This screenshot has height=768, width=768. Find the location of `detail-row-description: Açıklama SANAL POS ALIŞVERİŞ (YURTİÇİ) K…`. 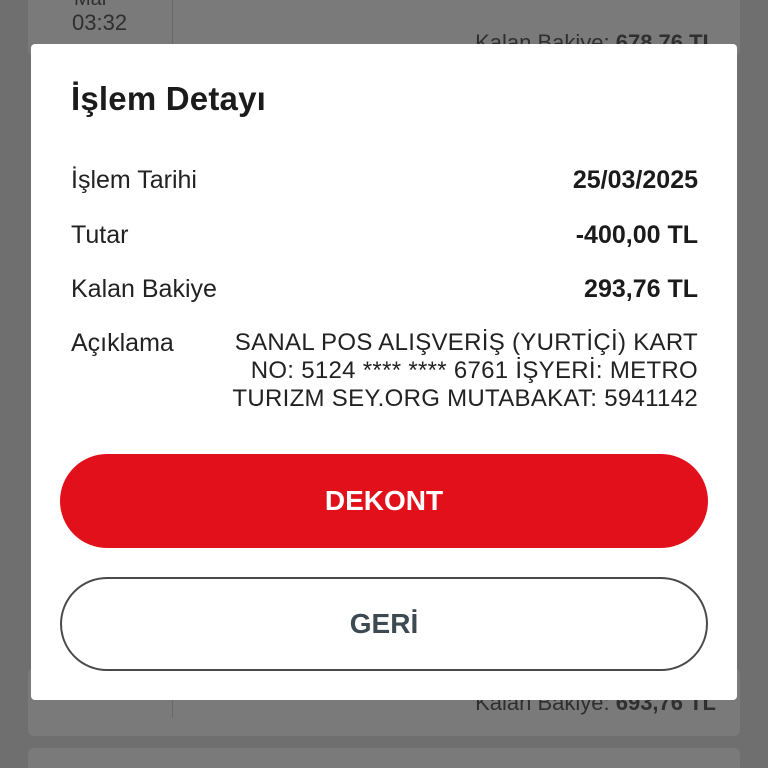

detail-row-description: Açıklama SANAL POS ALIŞVERİŞ (YURTİÇİ) K… is located at coordinates (384, 371).